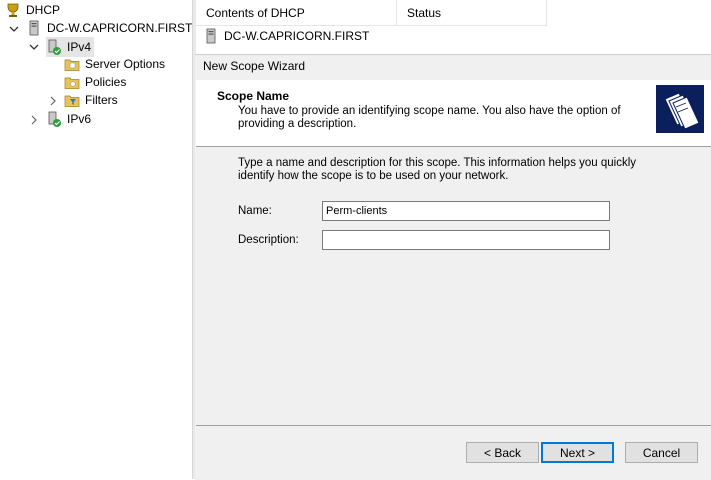 The height and width of the screenshot is (480, 711). What do you see at coordinates (255, 12) in the screenshot?
I see `column-header-contents-label: Contents of DHCP` at bounding box center [255, 12].